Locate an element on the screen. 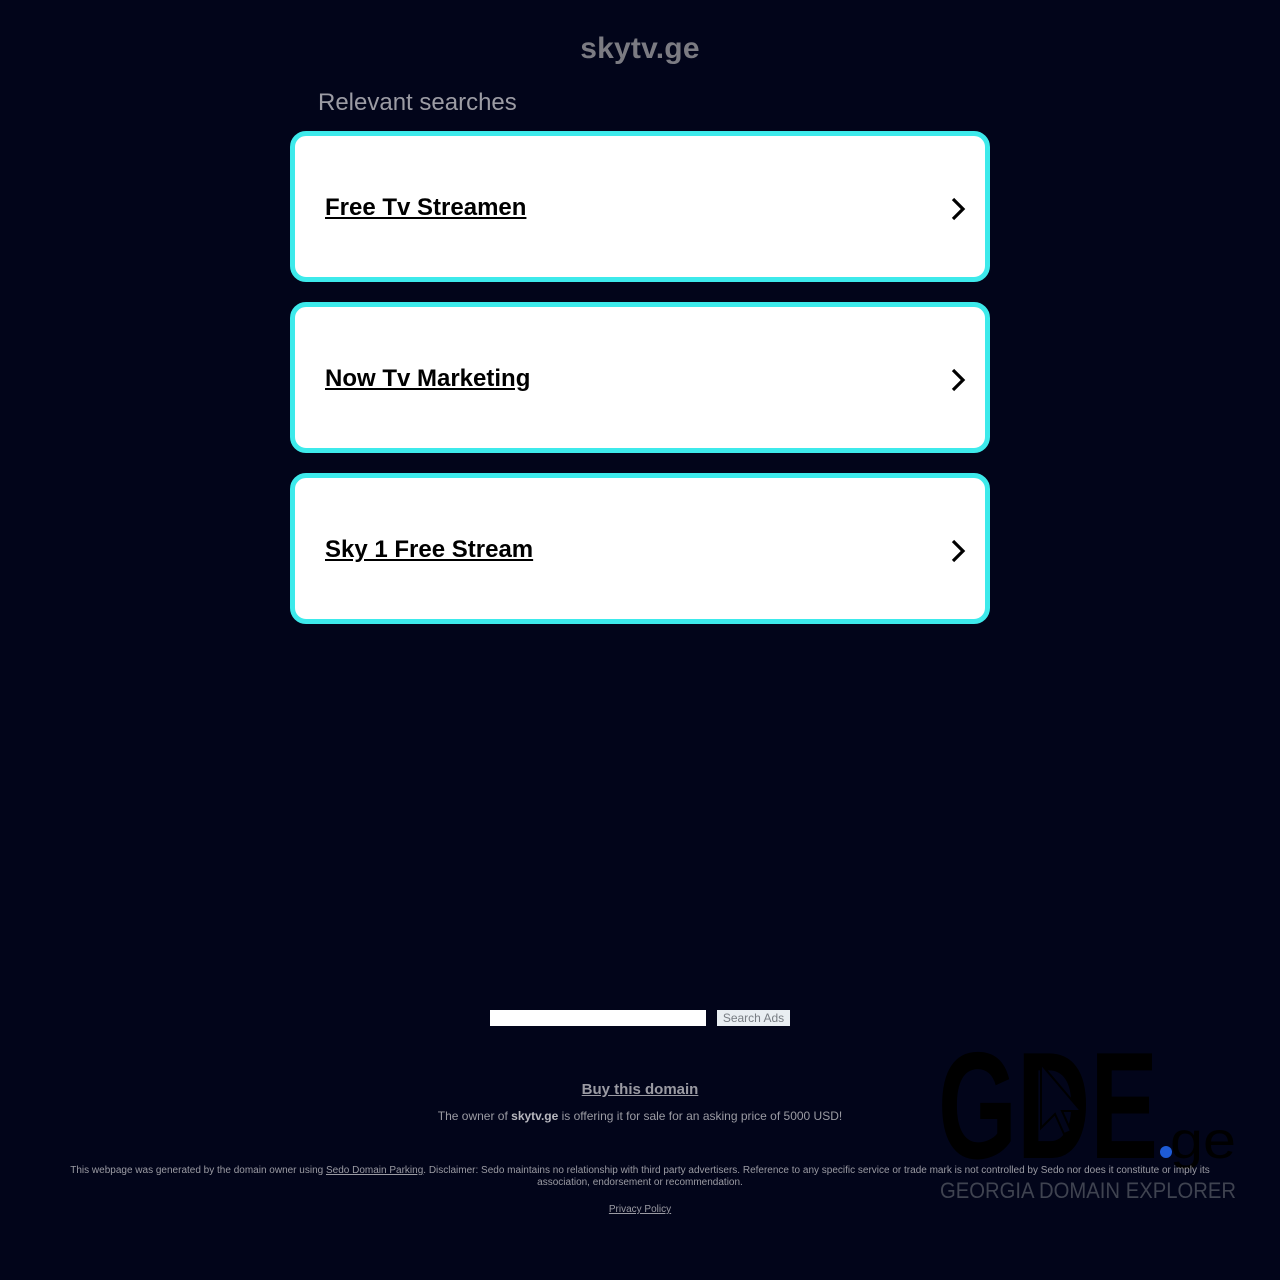 This screenshot has width=1280, height=1280. privacy-wrapper: Privacy Policy is located at coordinates (640, 1209).